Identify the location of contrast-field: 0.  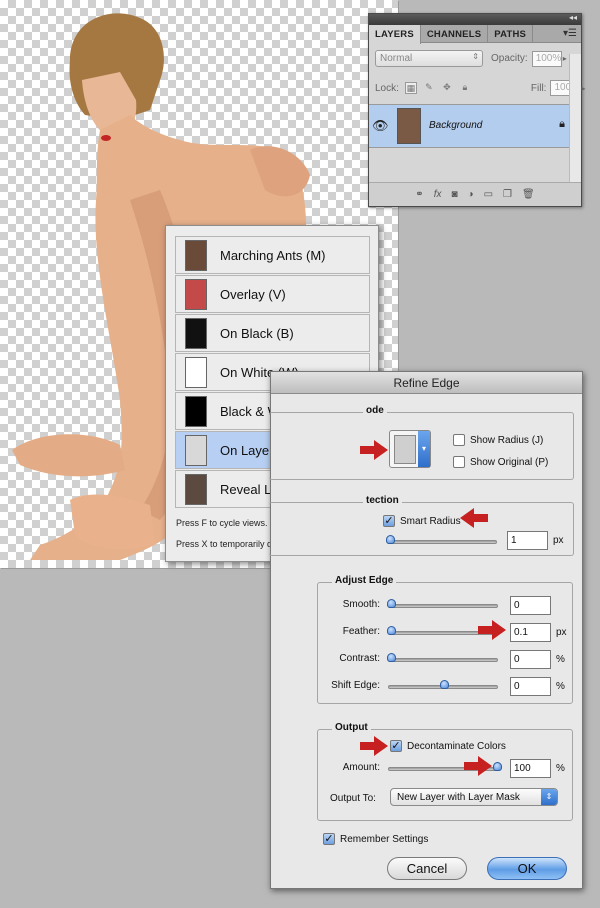
(530, 659).